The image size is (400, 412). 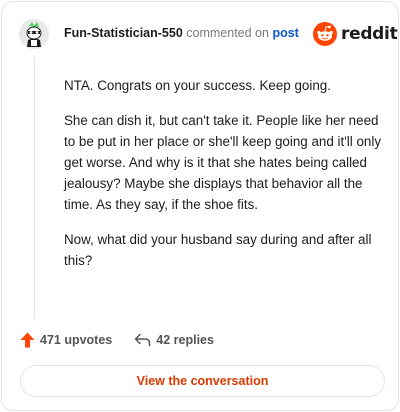 What do you see at coordinates (285, 33) in the screenshot?
I see `post-link: post` at bounding box center [285, 33].